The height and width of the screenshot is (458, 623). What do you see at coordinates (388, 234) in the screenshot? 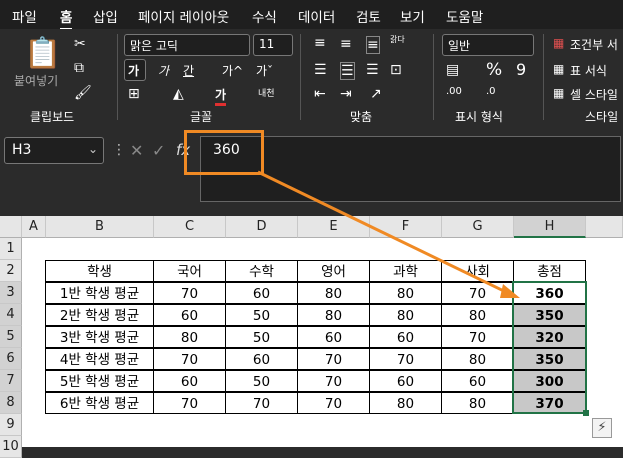
I see `annotation-arrow` at bounding box center [388, 234].